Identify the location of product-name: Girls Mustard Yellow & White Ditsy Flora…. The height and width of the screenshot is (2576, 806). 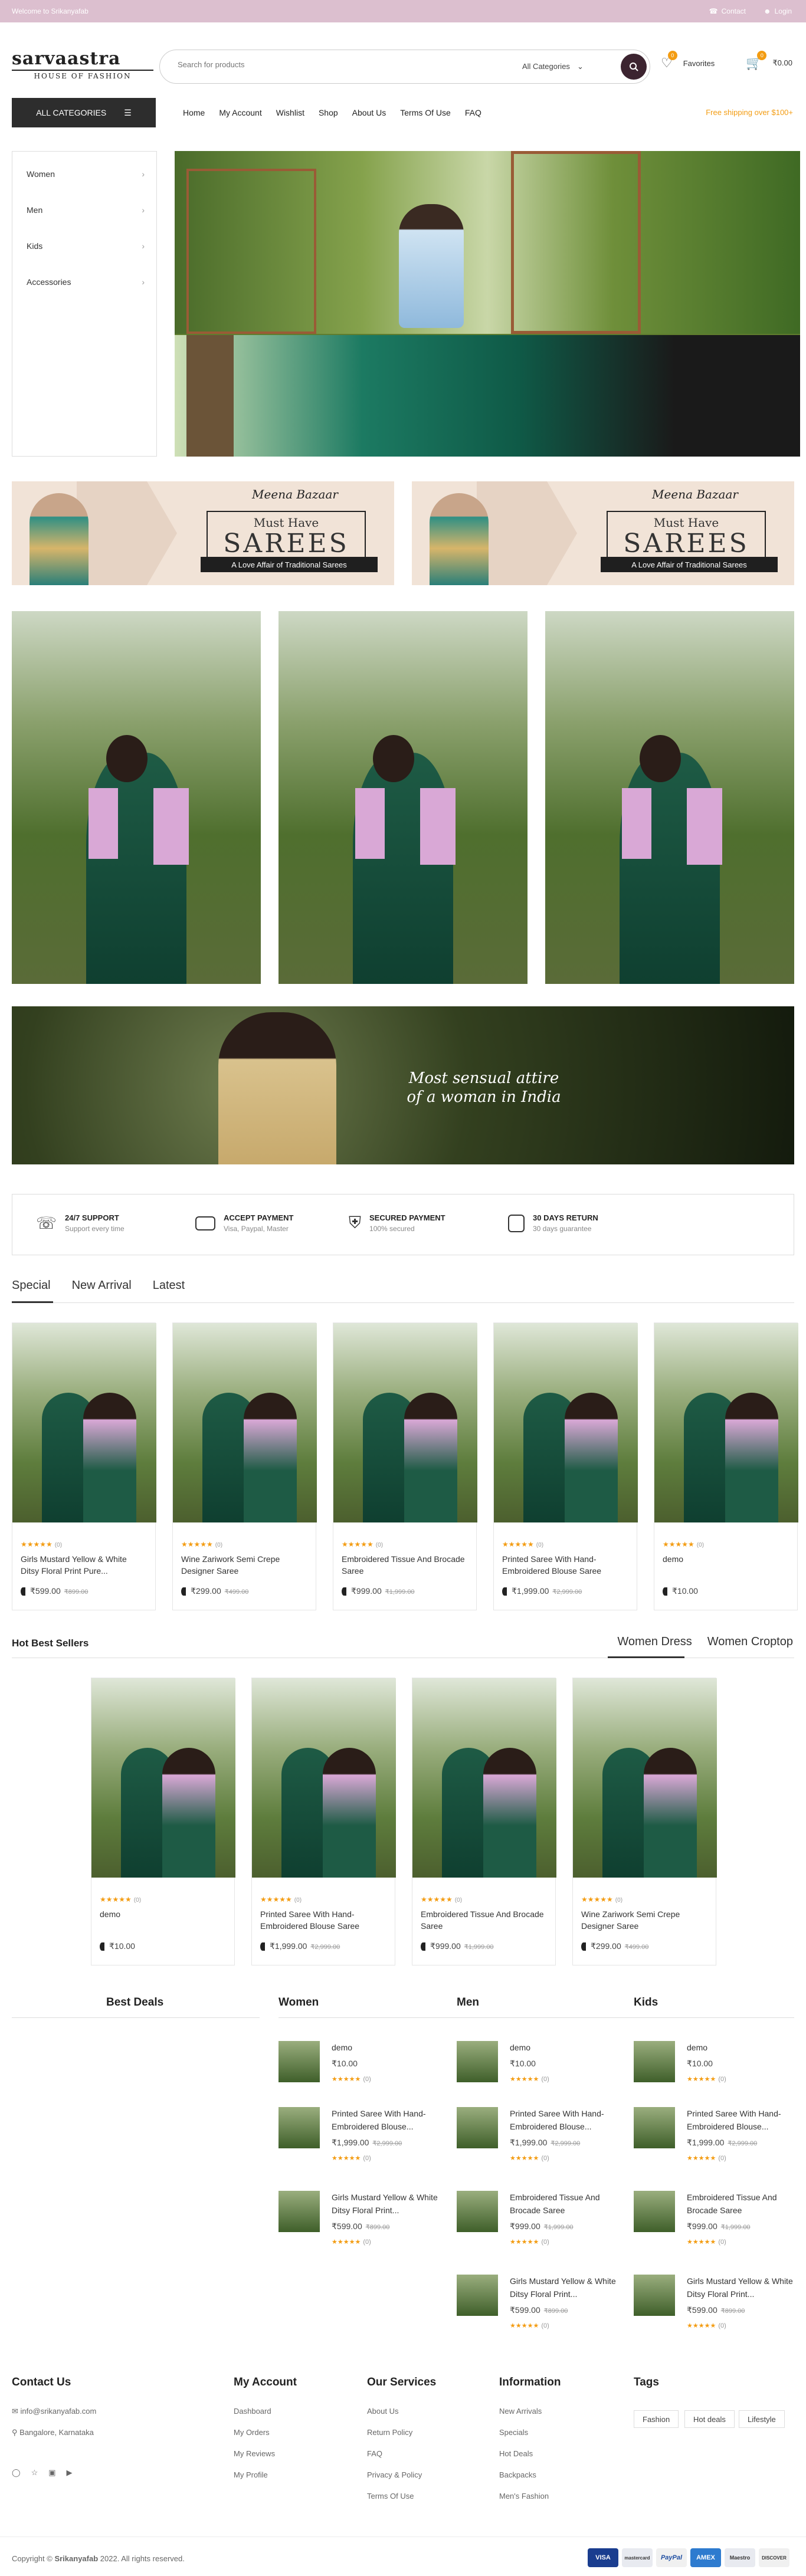
(83, 1565).